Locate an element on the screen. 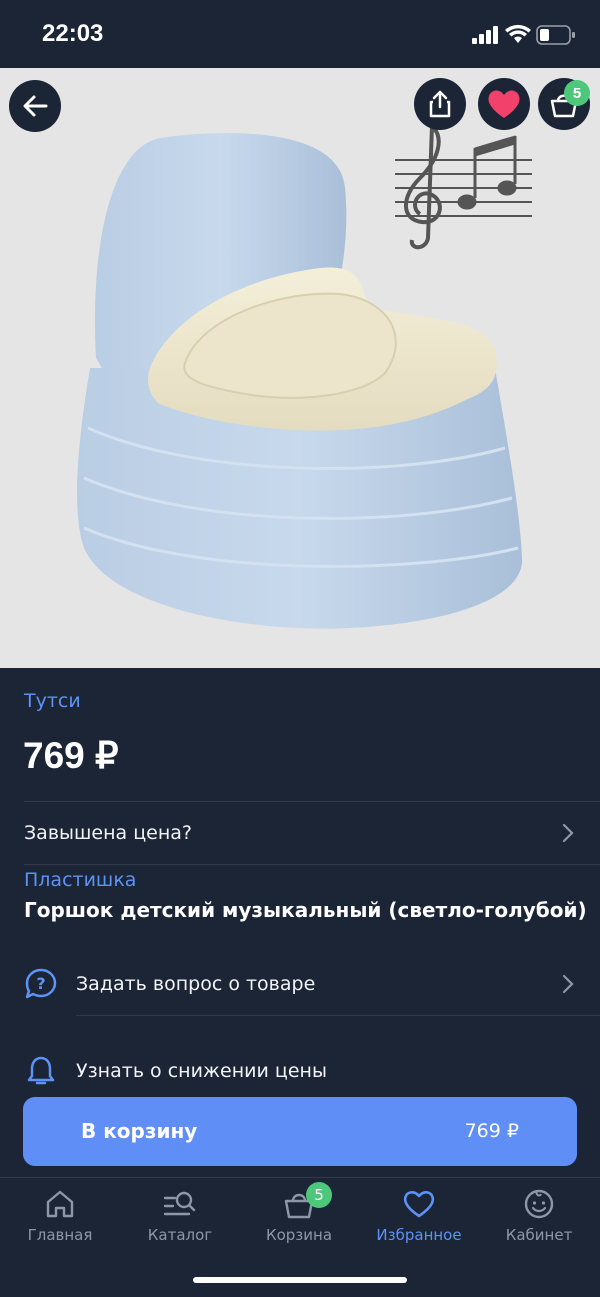 This screenshot has height=1297, width=600. add-to-cart-label: В корзину is located at coordinates (139, 1131).